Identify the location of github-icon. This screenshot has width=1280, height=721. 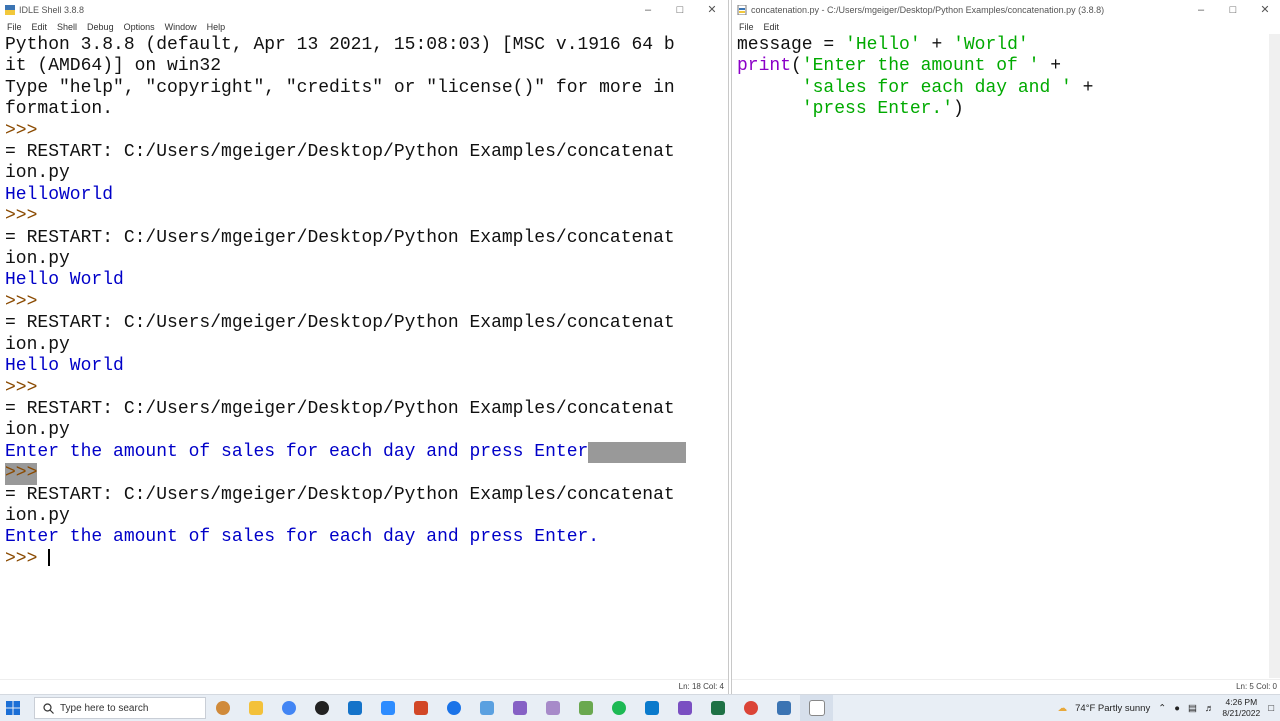
(321, 708).